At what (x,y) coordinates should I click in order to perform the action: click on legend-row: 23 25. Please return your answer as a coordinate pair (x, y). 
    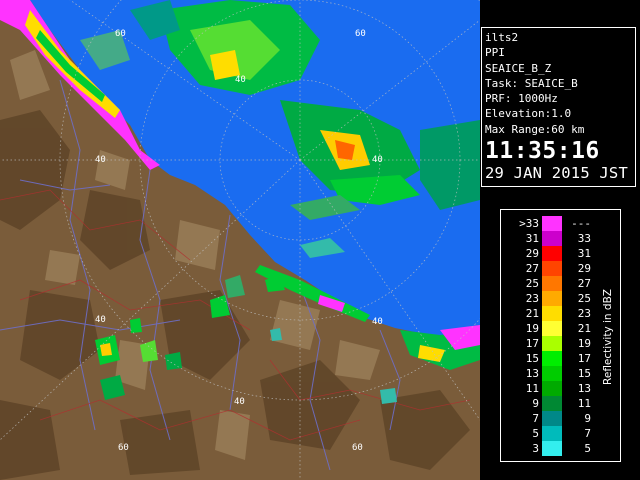
    Looking at the image, I should click on (551, 298).